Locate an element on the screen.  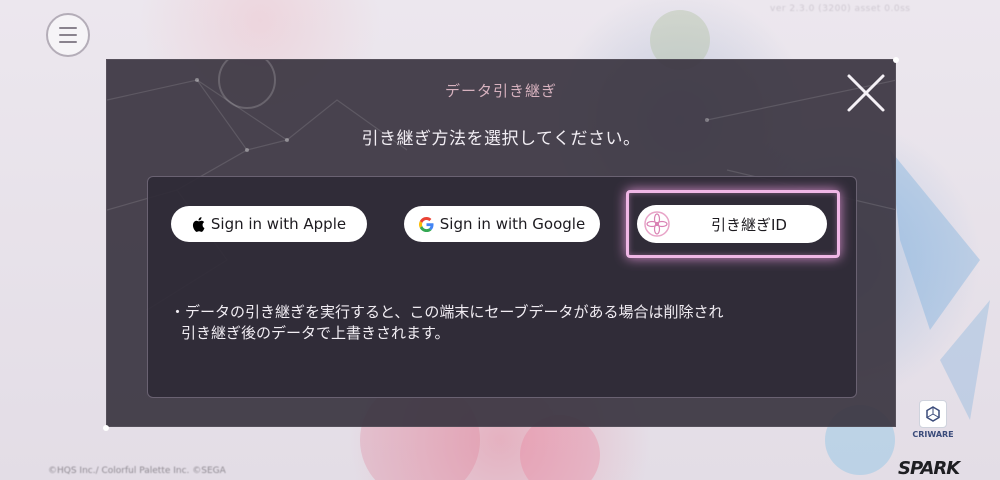
close-x-icon is located at coordinates (866, 93).